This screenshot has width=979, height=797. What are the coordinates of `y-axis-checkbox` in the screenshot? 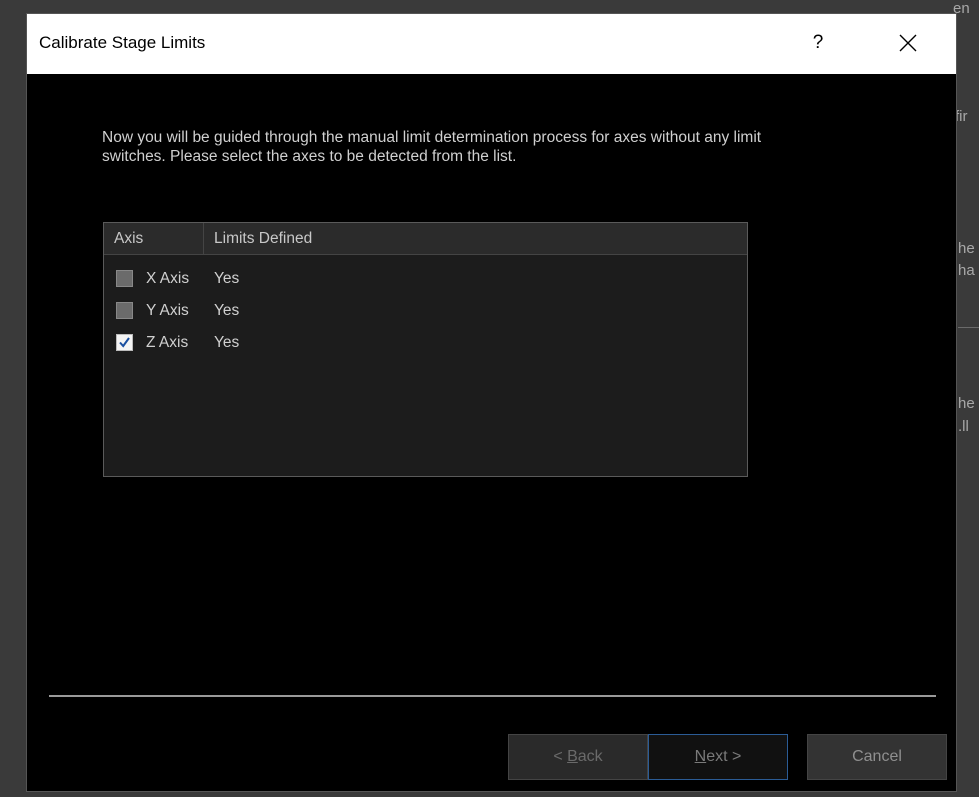 It's located at (124, 310).